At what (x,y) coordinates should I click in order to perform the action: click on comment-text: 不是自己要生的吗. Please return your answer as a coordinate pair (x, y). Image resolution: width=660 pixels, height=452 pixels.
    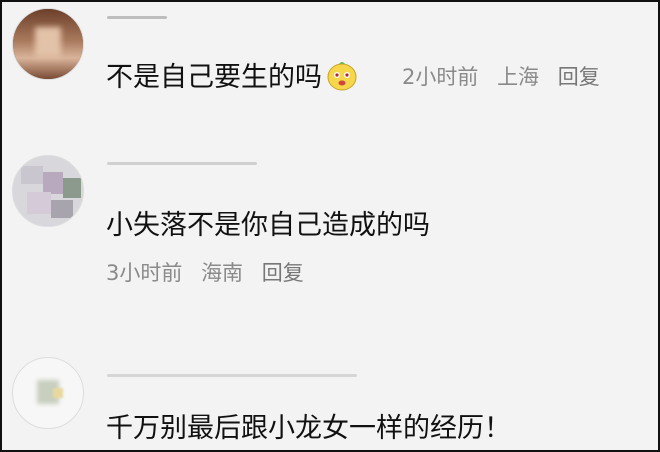
    Looking at the image, I should click on (214, 77).